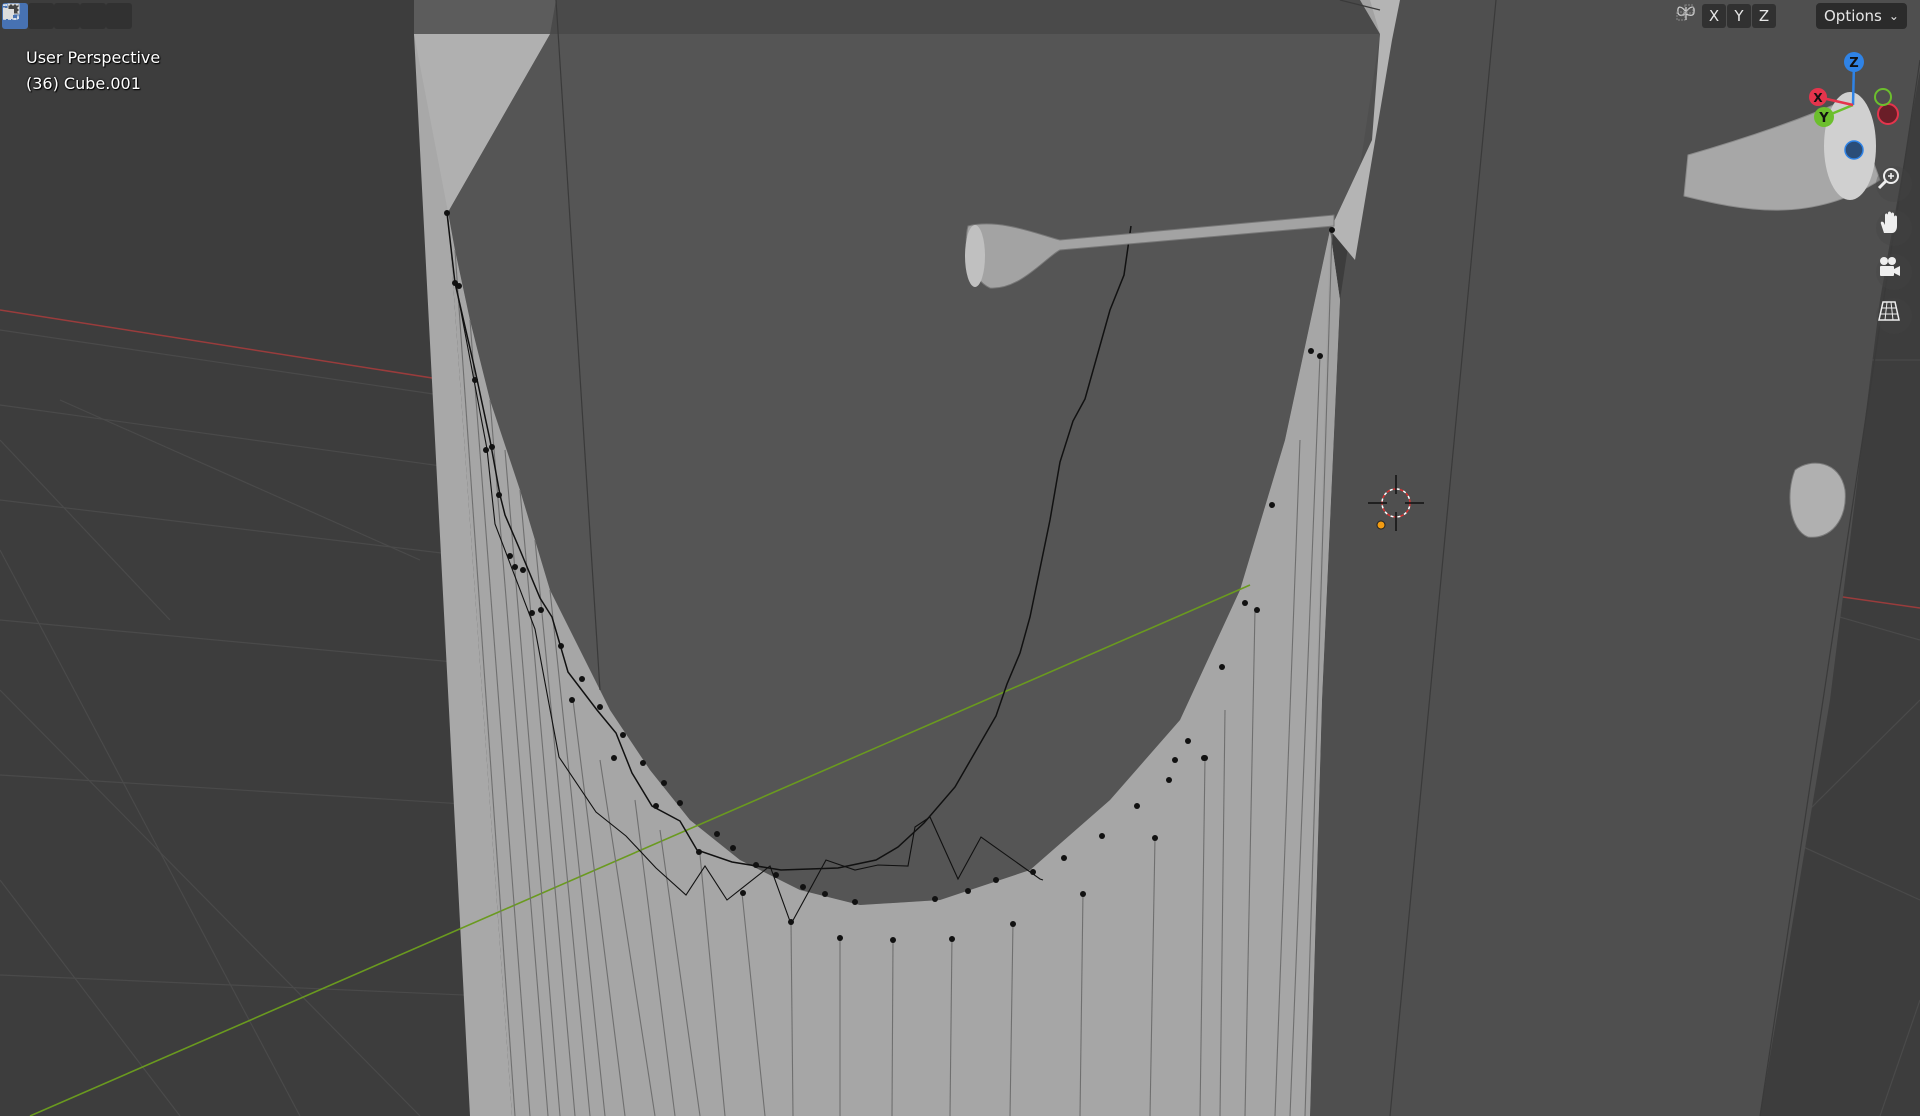  Describe the element at coordinates (93, 57) in the screenshot. I see `view-name-label: User Perspective` at that location.